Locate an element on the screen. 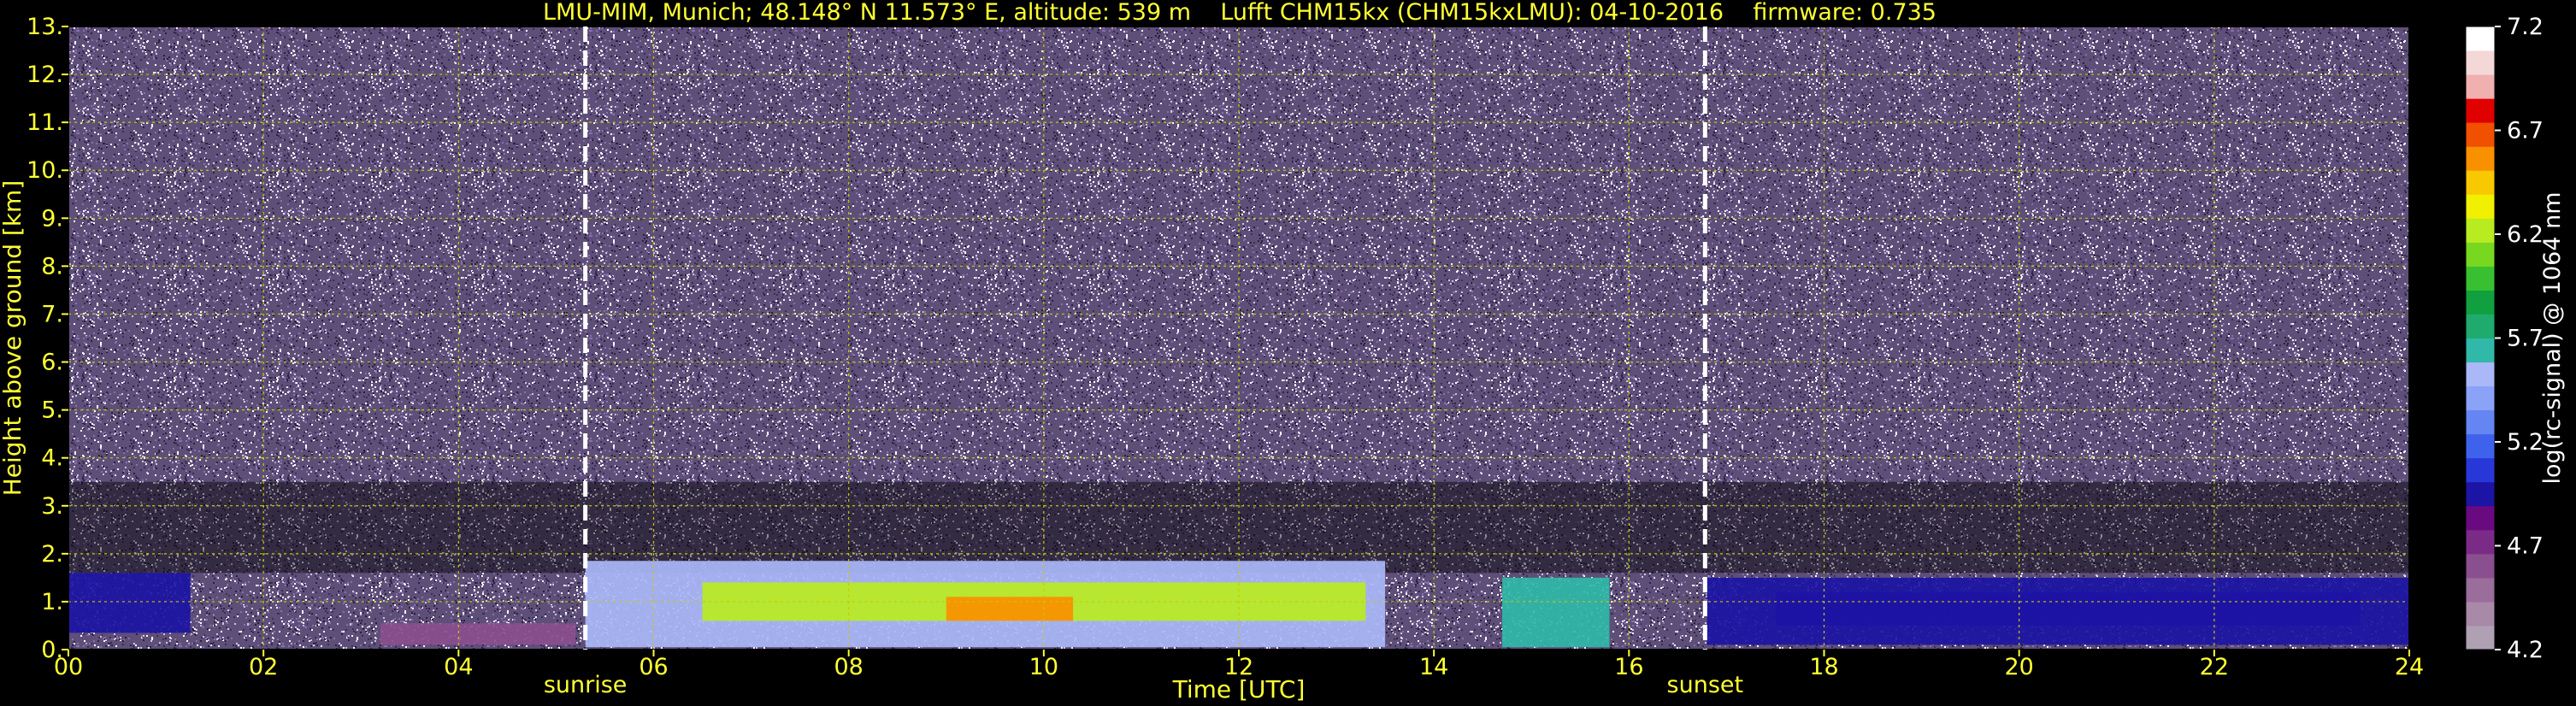 Image resolution: width=2576 pixels, height=706 pixels. y-tick-label: 12. is located at coordinates (45, 75).